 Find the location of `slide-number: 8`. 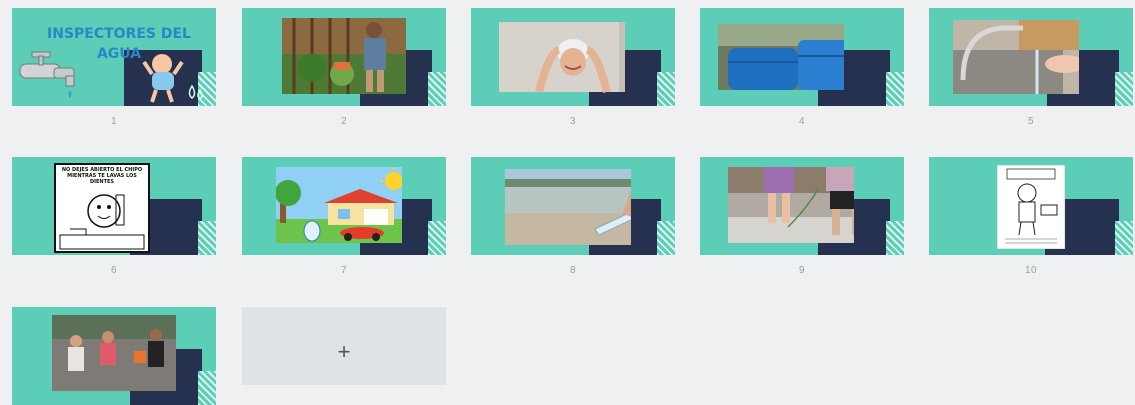

slide-number: 8 is located at coordinates (573, 270).